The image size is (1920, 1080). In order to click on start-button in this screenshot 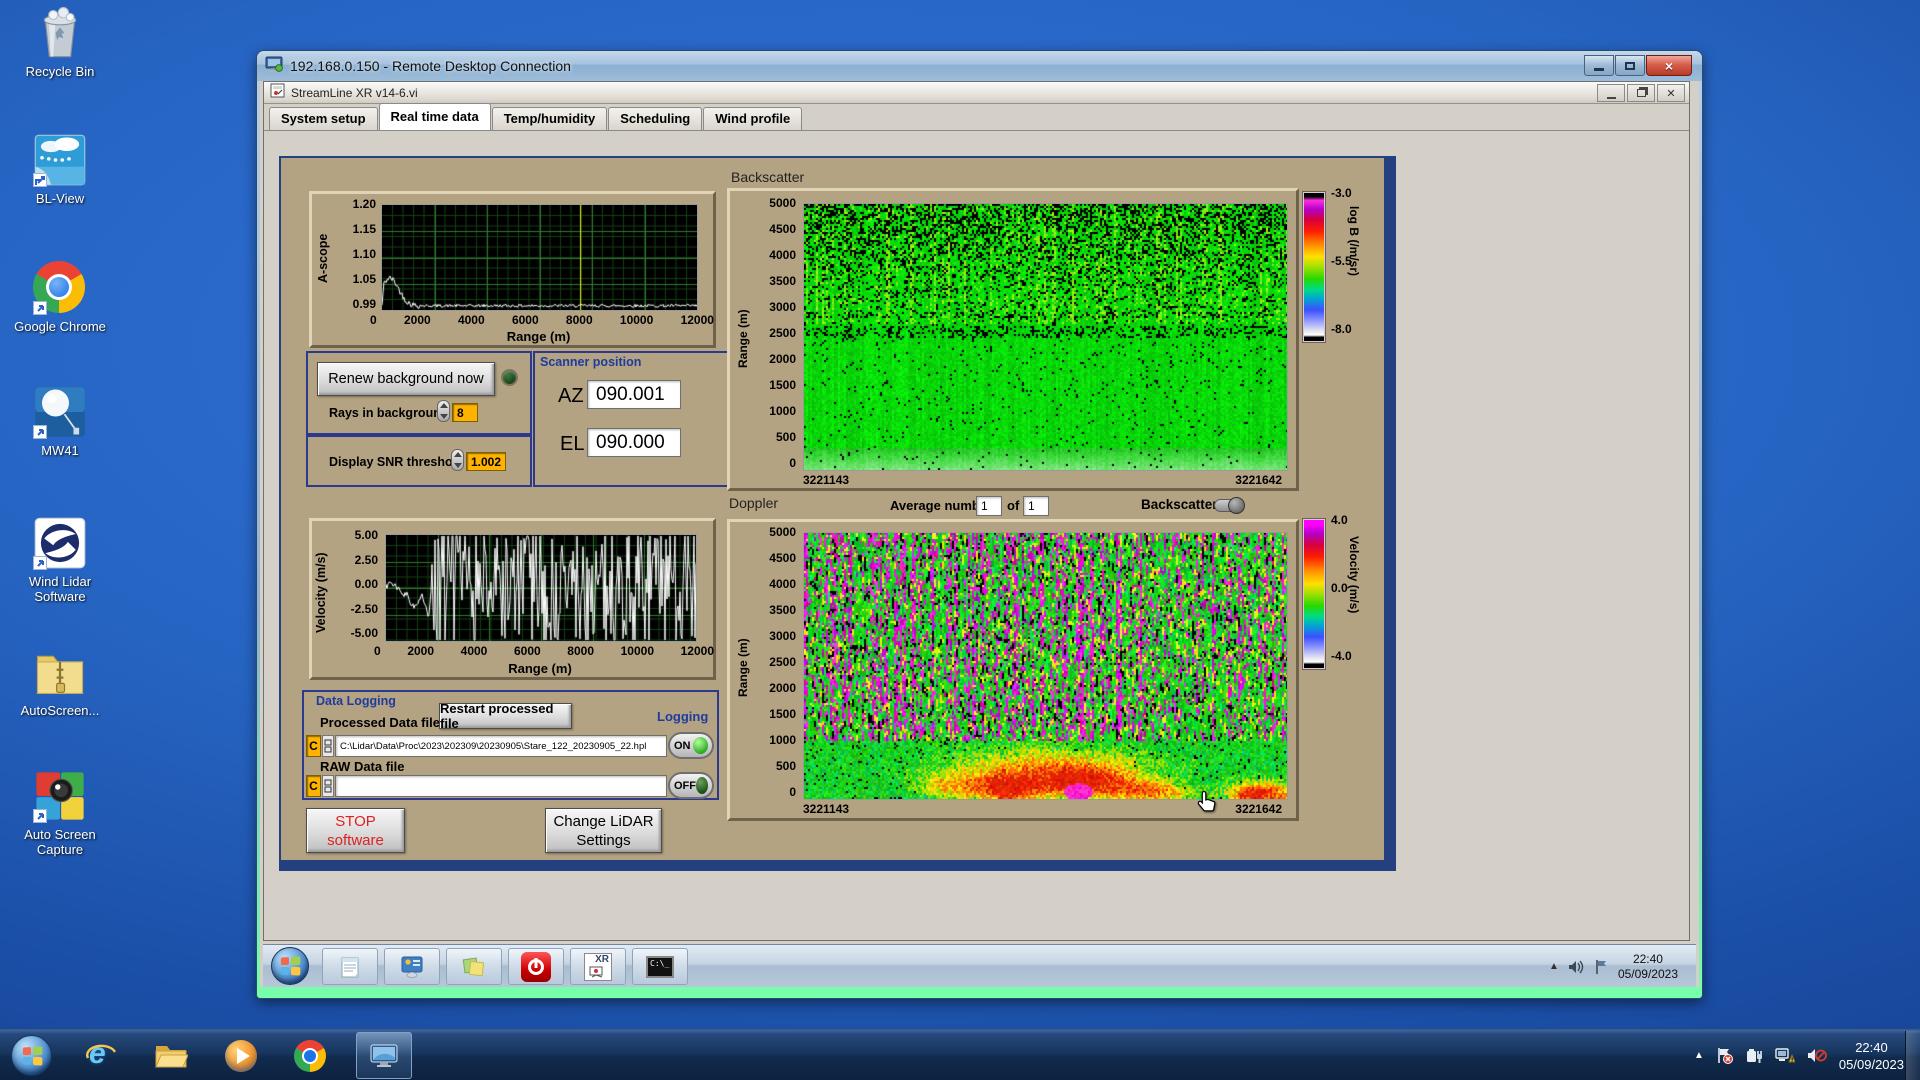, I will do `click(31, 1055)`.